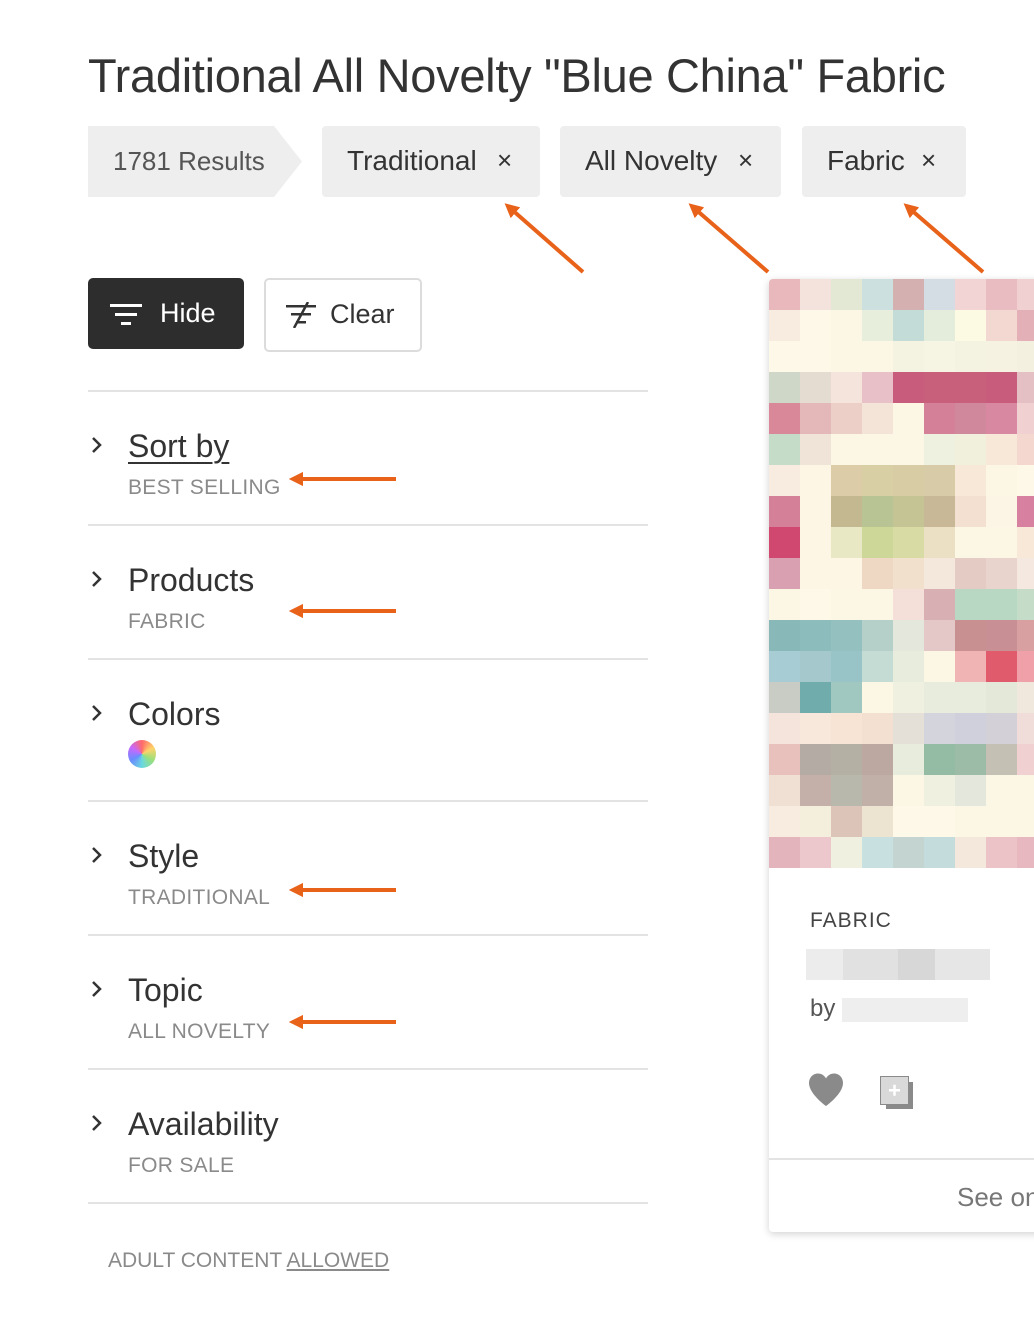 The image size is (1034, 1340). I want to click on color-wheel-icon, so click(142, 754).